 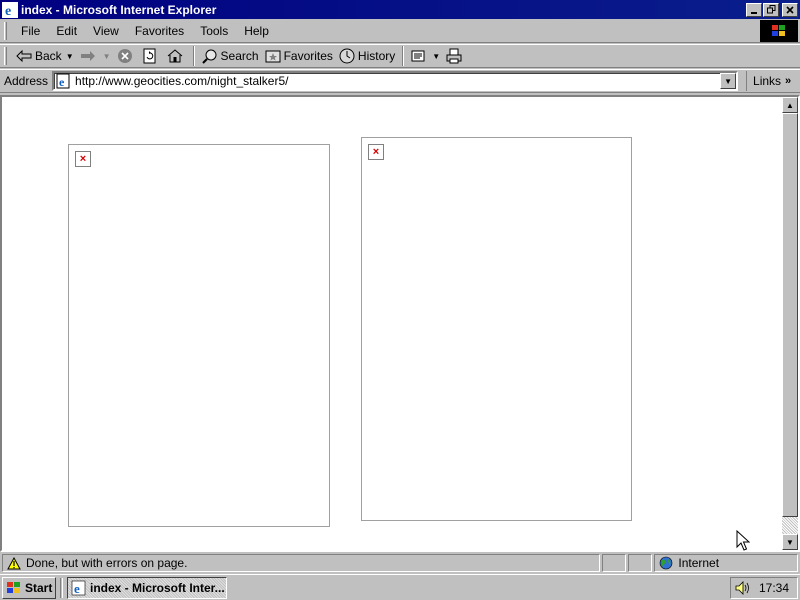 I want to click on menu-file: File, so click(x=30, y=31).